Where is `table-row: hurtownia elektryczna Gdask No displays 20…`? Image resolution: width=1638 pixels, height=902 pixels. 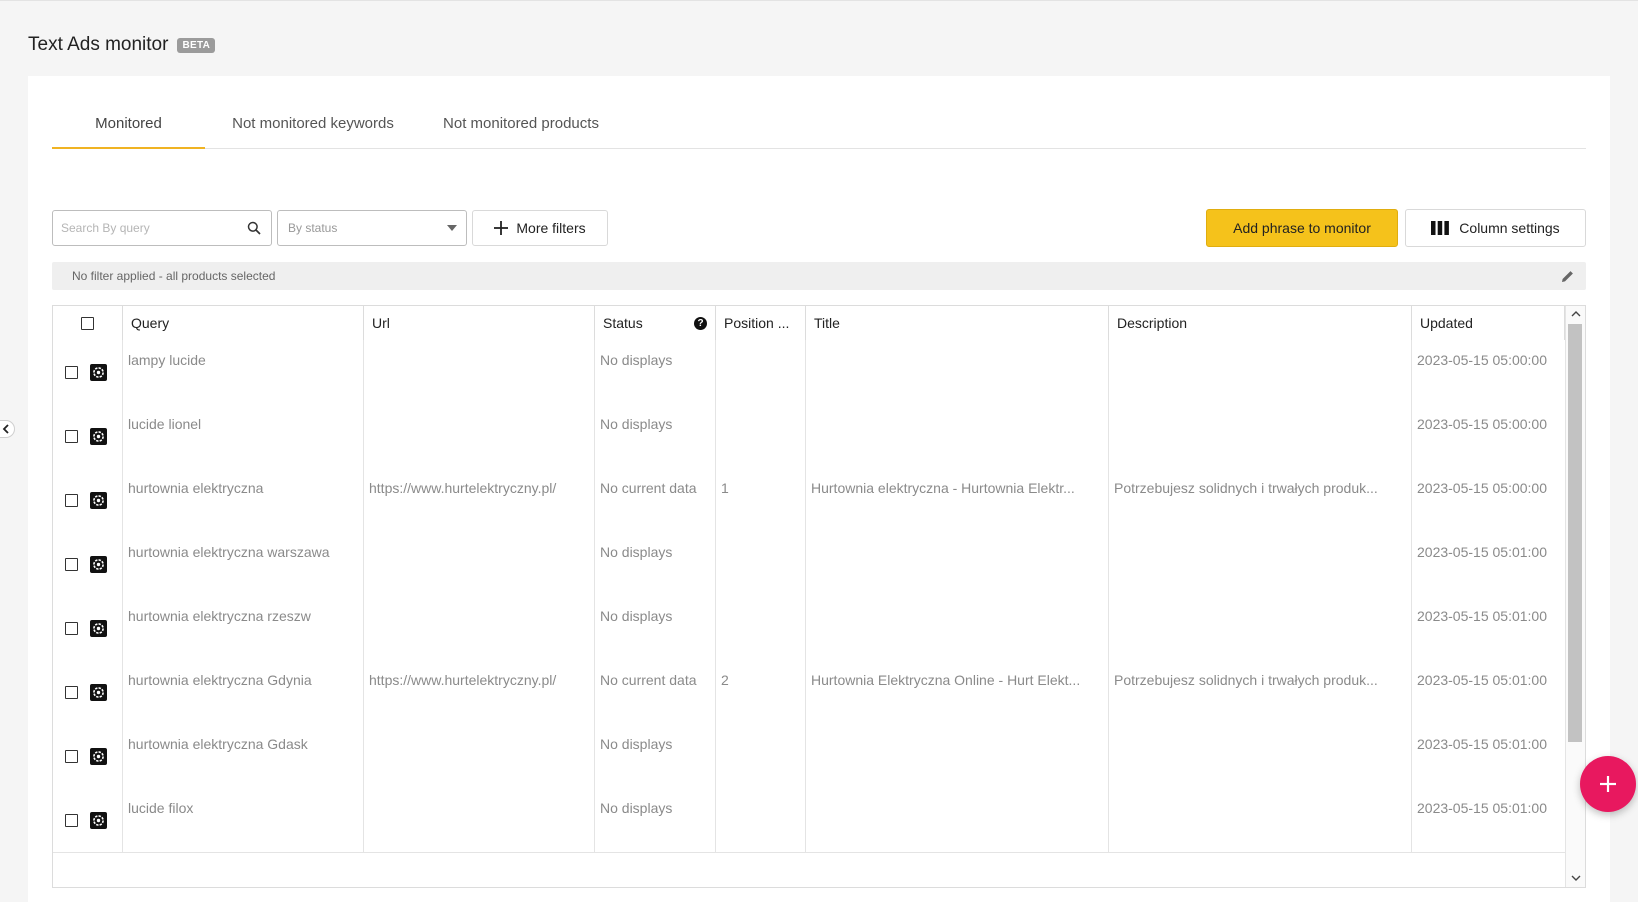
table-row: hurtownia elektryczna Gdask No displays 20… is located at coordinates (809, 756).